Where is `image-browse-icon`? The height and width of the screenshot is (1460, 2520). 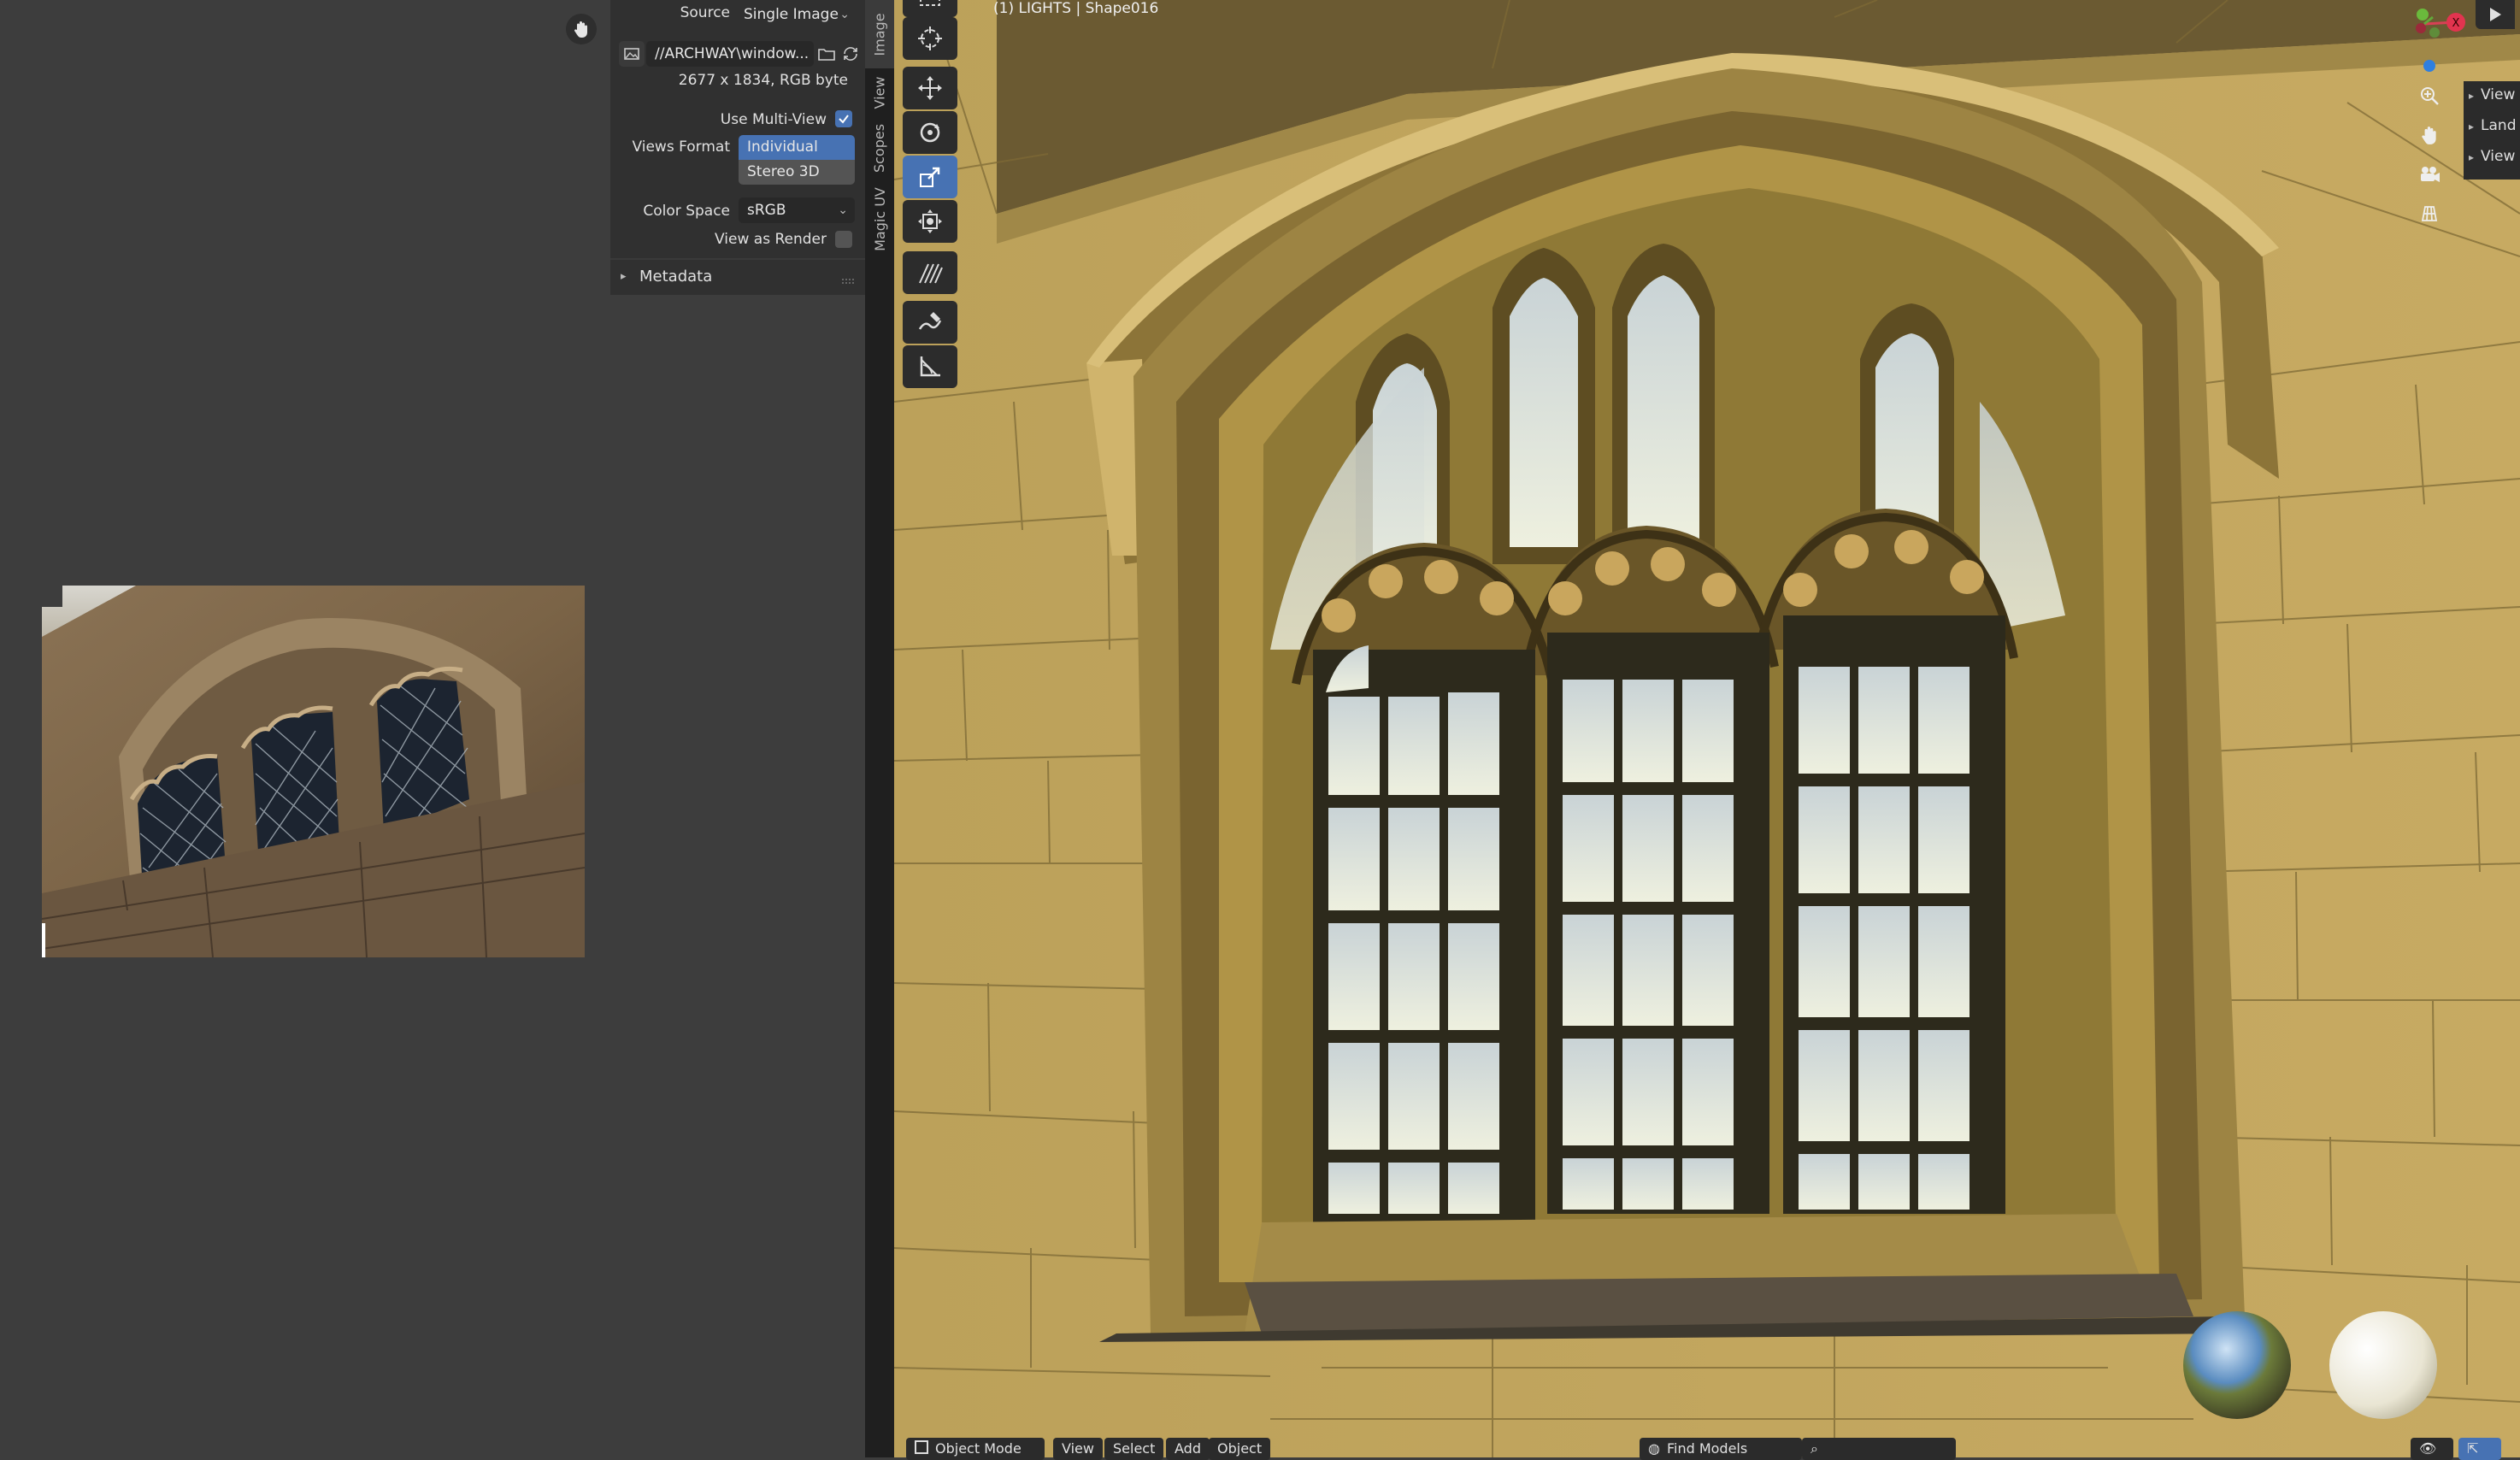 image-browse-icon is located at coordinates (632, 54).